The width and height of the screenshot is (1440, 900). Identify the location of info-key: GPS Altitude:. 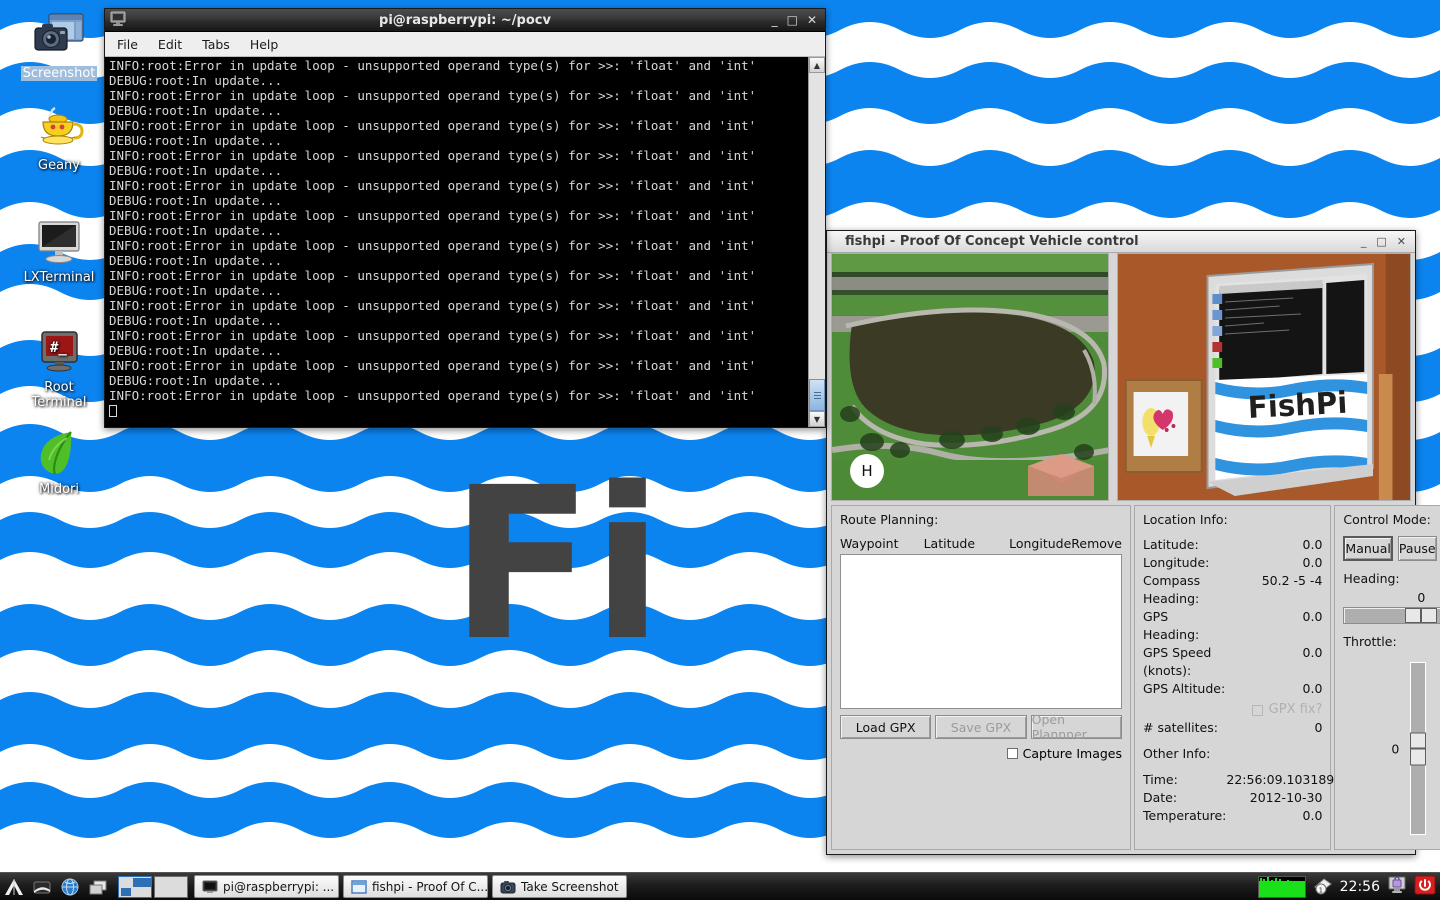
(1184, 688).